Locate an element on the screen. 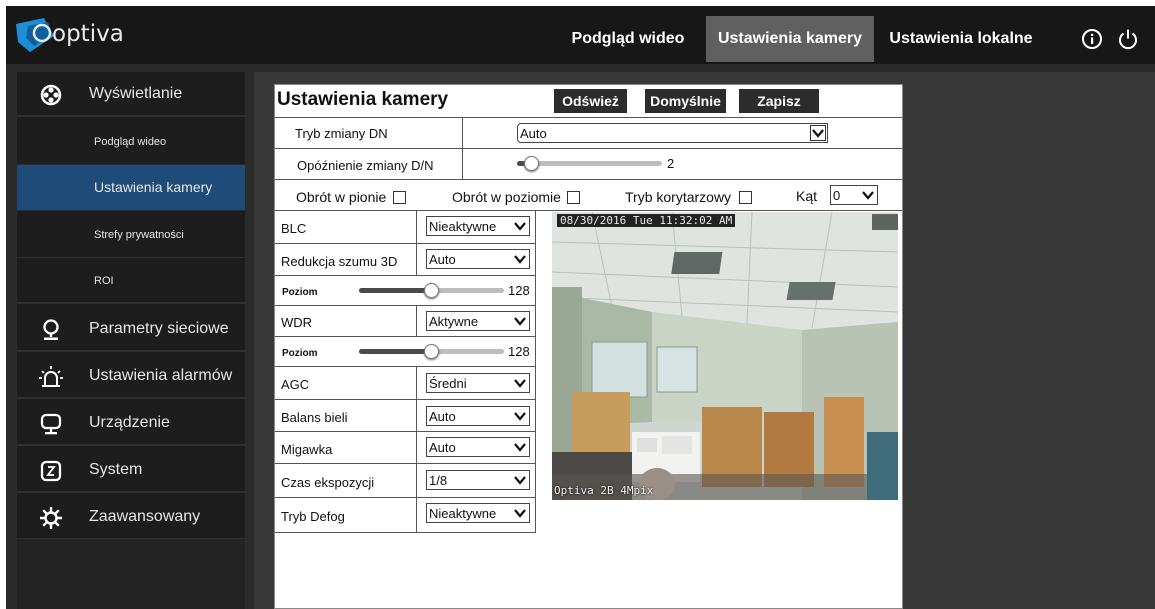 The height and width of the screenshot is (609, 1155). video-timestamp: 08/30/2016 Tue 11:32:02 AM is located at coordinates (646, 220).